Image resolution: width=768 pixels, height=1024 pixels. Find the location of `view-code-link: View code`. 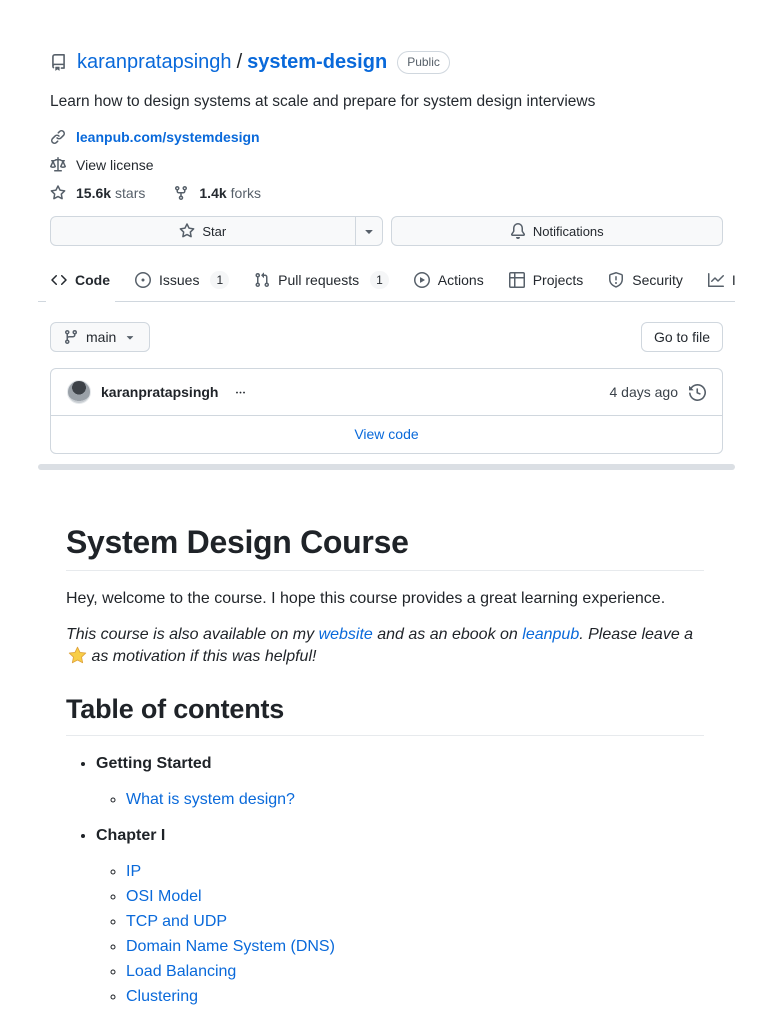

view-code-link: View code is located at coordinates (386, 434).